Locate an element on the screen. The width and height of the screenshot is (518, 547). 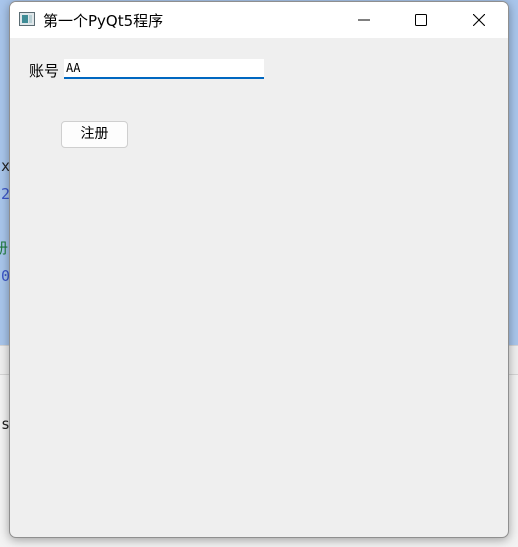
background-code-fragment: 册 is located at coordinates (4, 248).